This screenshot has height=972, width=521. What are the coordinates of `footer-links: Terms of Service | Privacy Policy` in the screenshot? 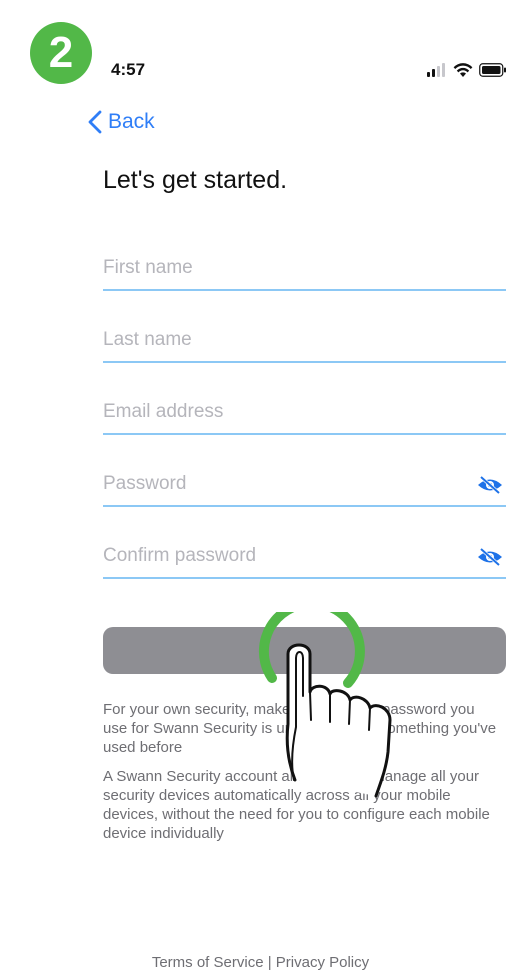 It's located at (260, 962).